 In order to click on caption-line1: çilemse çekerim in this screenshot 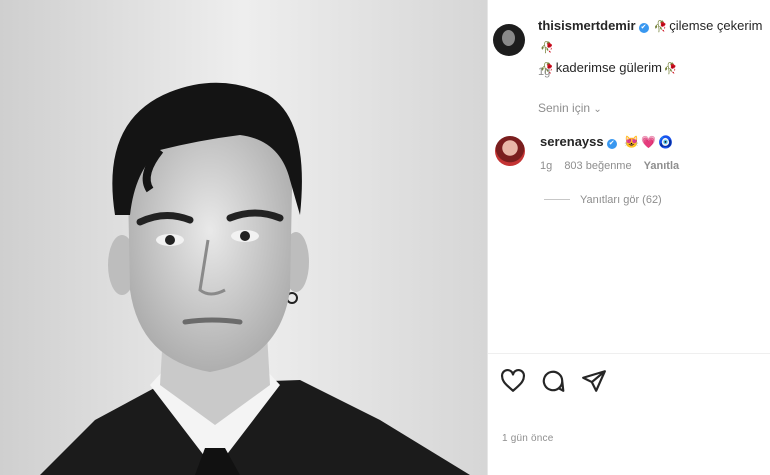, I will do `click(716, 25)`.